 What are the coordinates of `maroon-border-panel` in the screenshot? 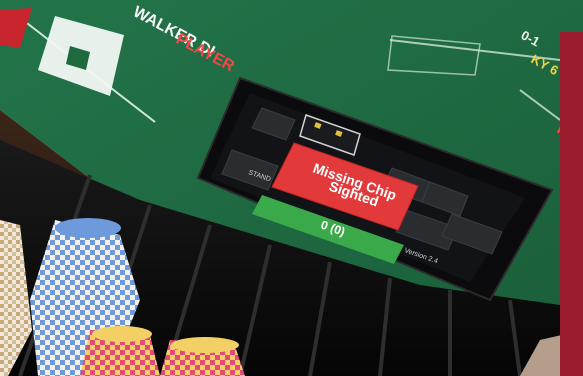 It's located at (571, 204).